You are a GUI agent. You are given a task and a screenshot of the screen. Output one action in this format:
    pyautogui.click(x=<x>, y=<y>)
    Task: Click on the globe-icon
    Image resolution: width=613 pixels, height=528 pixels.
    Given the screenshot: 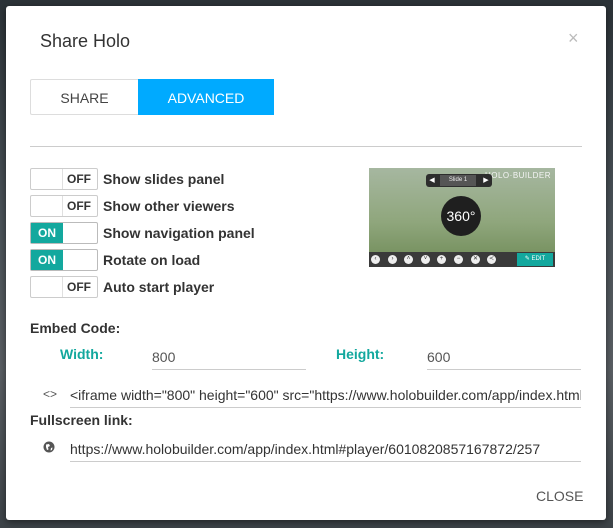 What is the action you would take?
    pyautogui.click(x=49, y=447)
    